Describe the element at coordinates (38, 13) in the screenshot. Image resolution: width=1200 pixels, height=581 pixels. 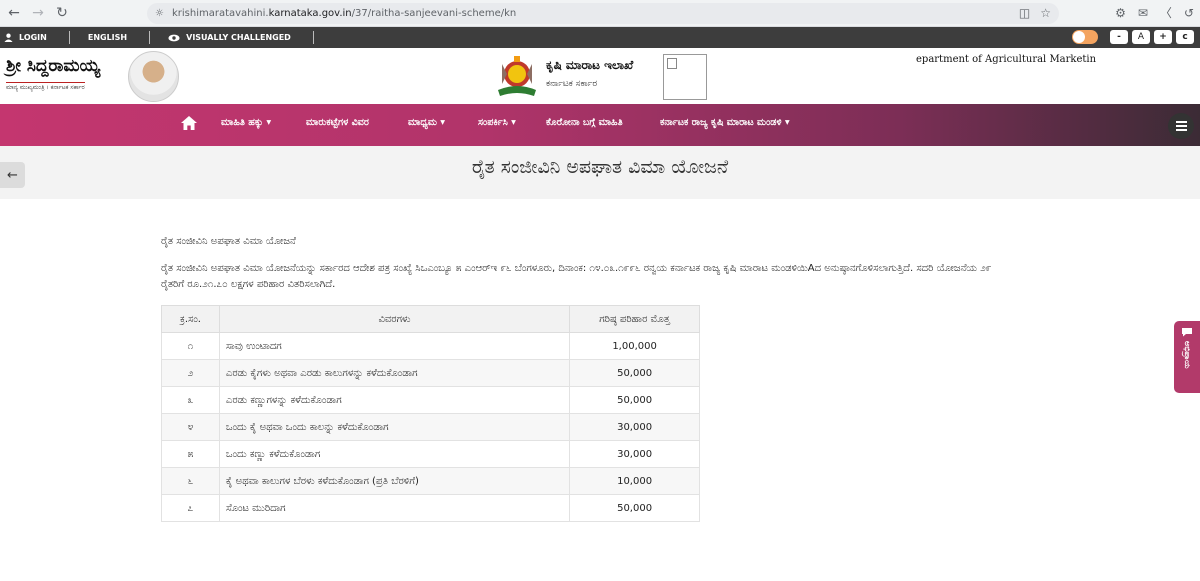
I see `forward-arrow-icon: →` at that location.